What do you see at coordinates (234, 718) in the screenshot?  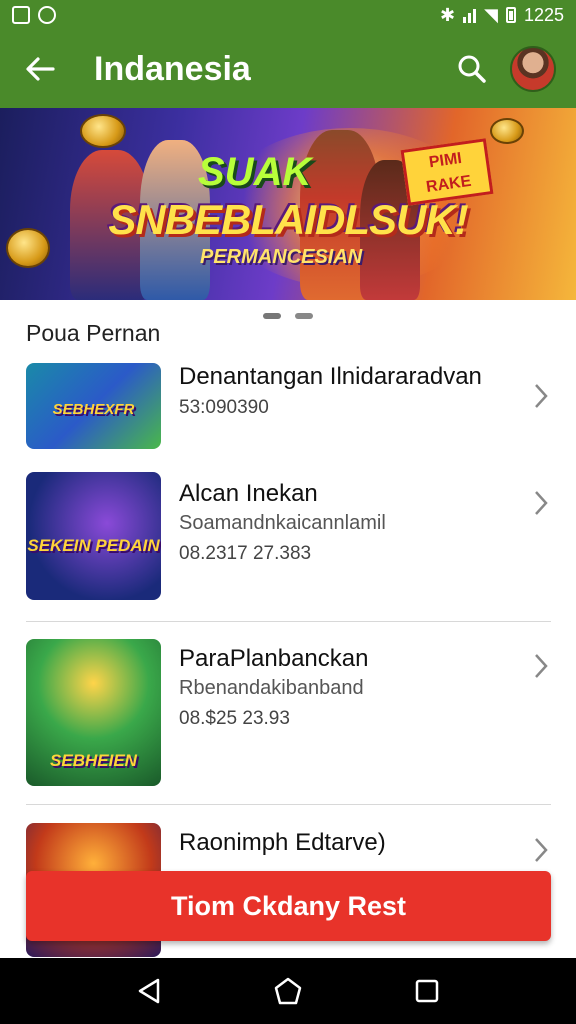 I see `list-item-meta: 08.$25 23.93` at bounding box center [234, 718].